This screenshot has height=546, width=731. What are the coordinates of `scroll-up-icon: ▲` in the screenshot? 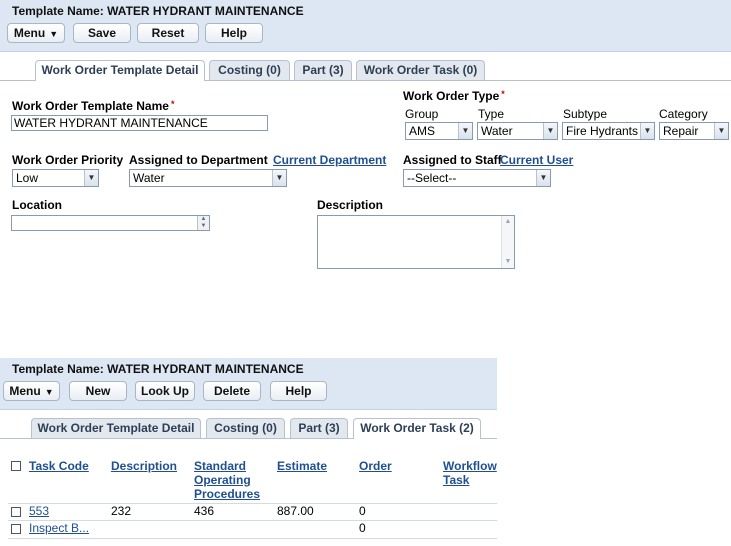 It's located at (508, 221).